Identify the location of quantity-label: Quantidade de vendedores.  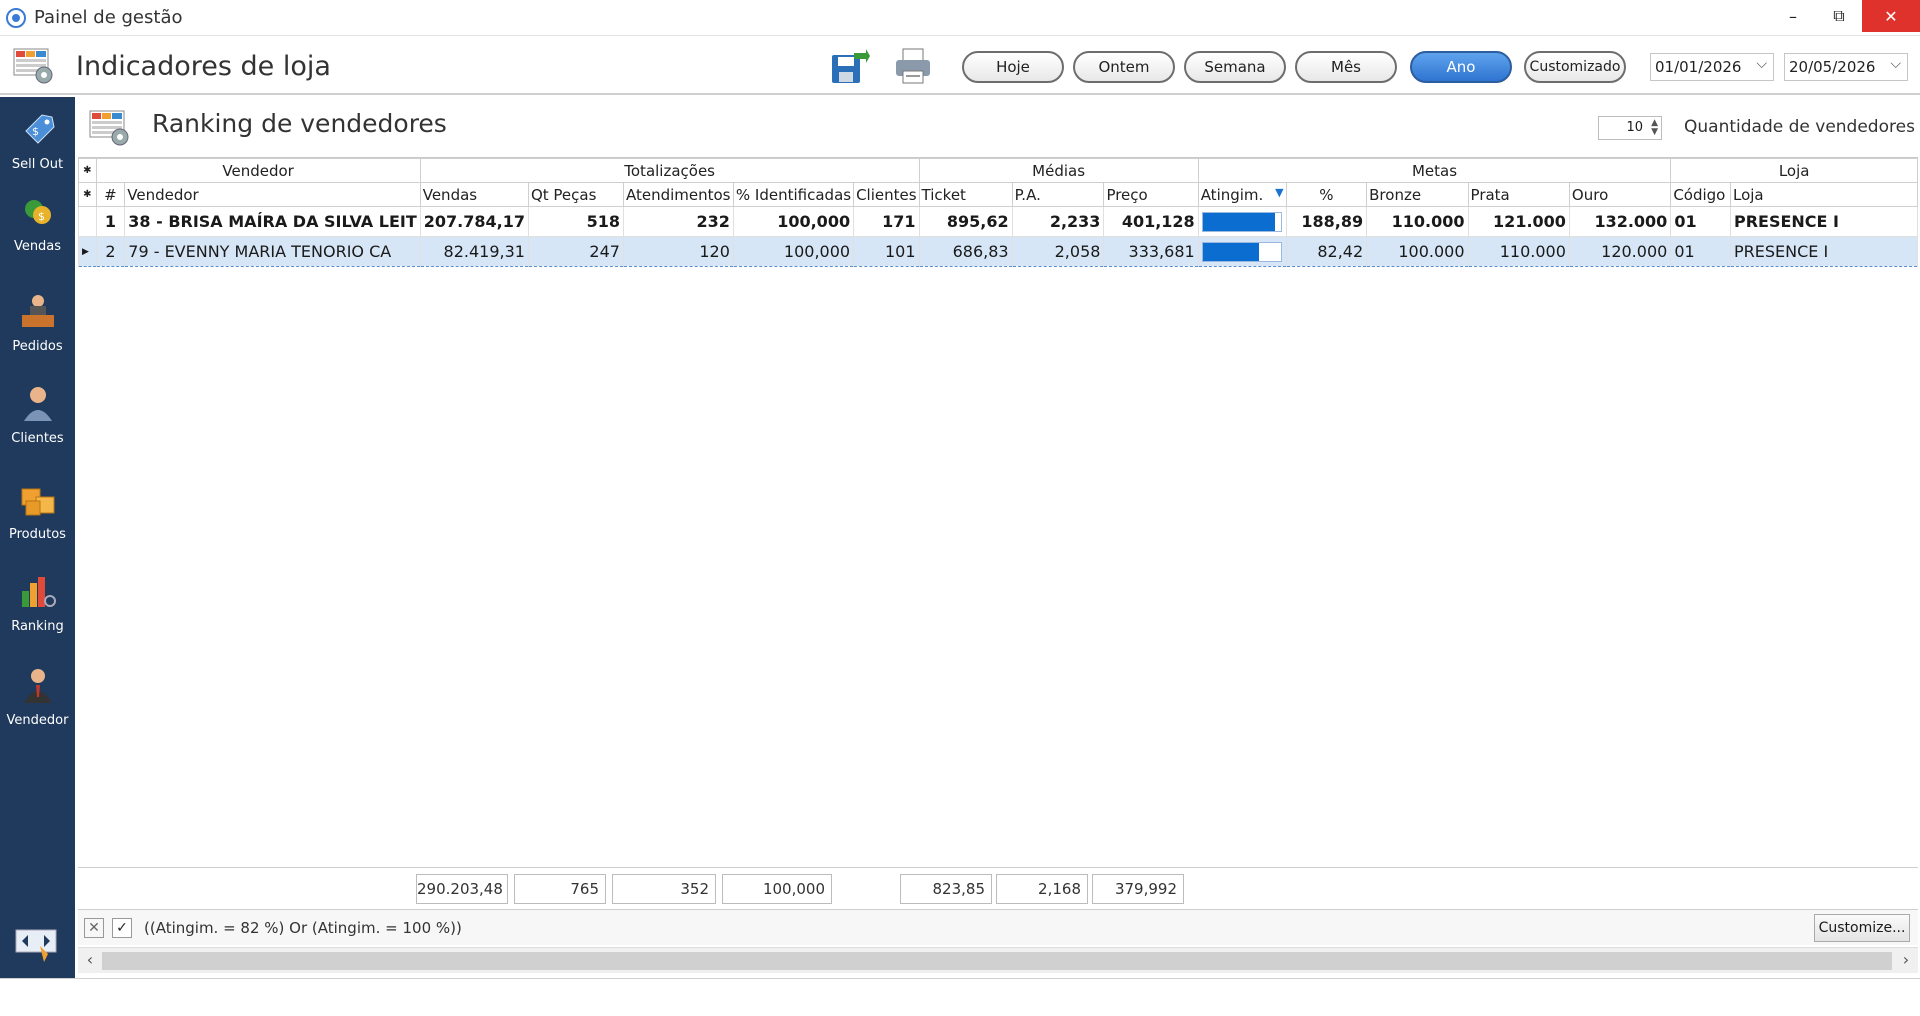
(1799, 127).